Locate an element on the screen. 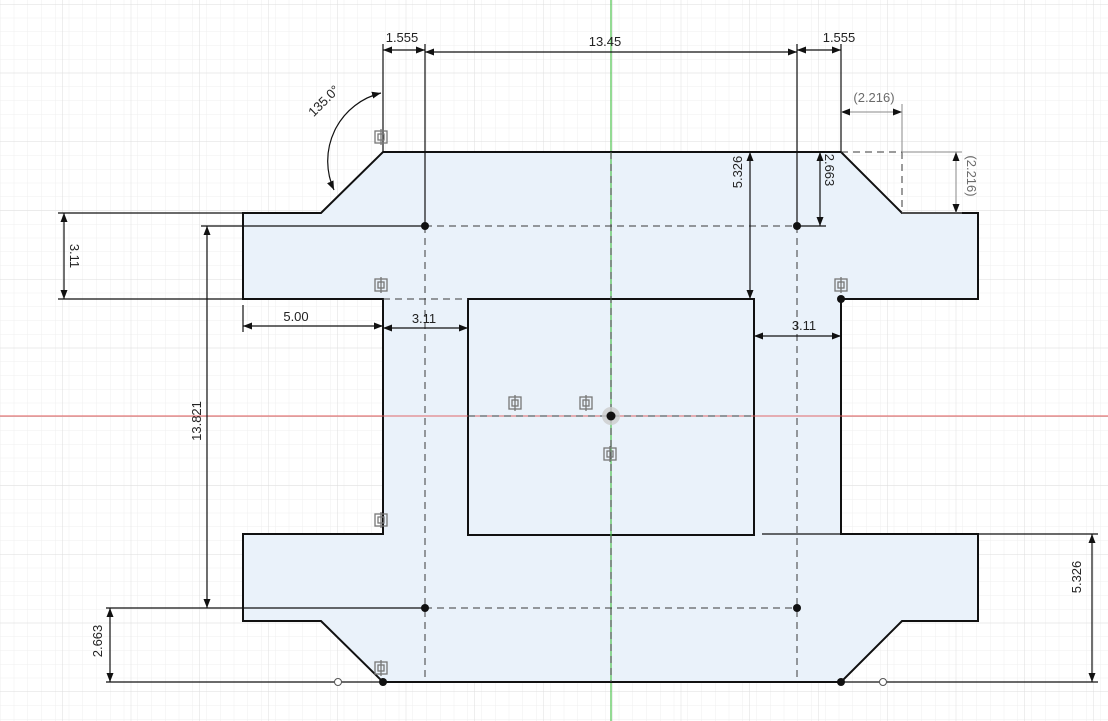 This screenshot has width=1108, height=721. dim-chamfer-v-ref: (2.216) is located at coordinates (971, 175).